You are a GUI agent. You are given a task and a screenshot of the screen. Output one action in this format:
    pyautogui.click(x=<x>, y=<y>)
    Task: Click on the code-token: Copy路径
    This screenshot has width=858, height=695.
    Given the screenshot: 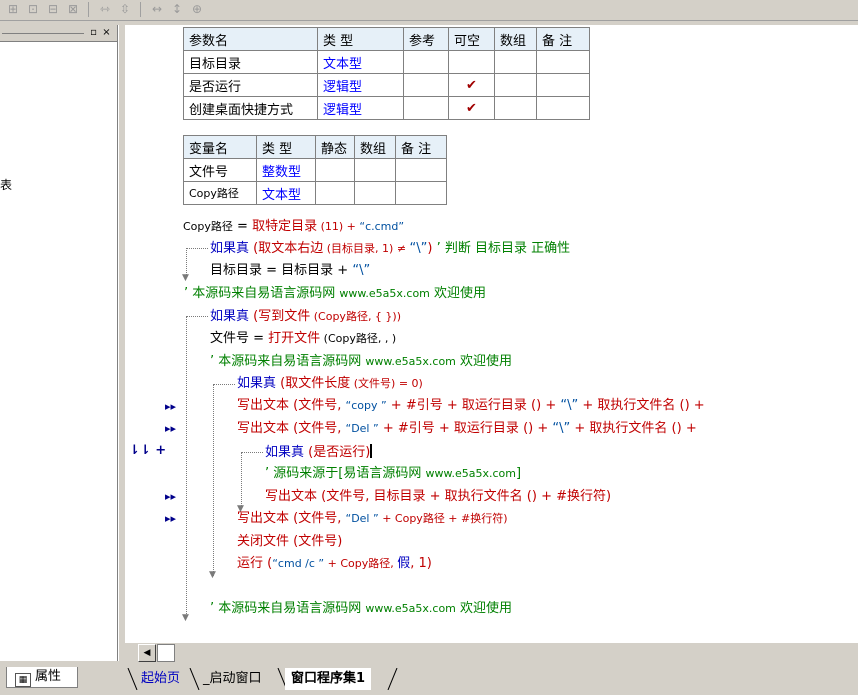 What is the action you would take?
    pyautogui.click(x=208, y=226)
    